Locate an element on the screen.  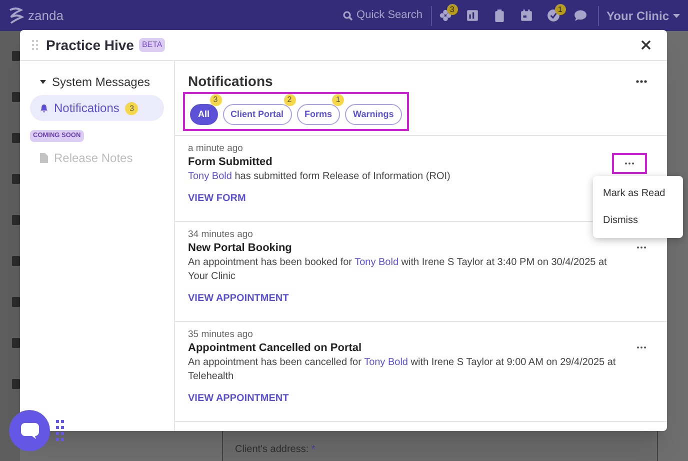
action-link: VIEW FORM is located at coordinates (217, 198).